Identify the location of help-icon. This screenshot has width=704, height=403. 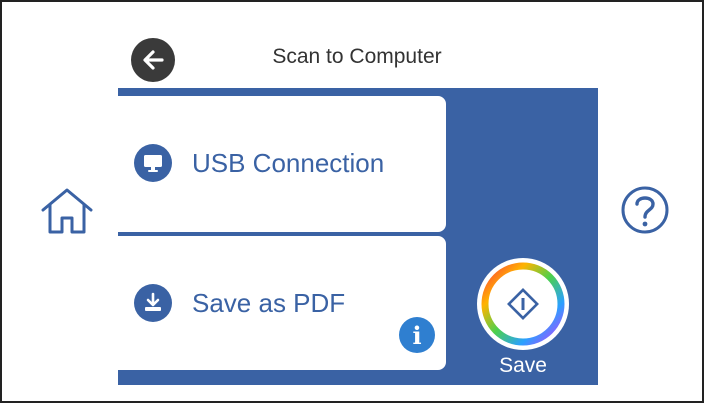
(645, 210).